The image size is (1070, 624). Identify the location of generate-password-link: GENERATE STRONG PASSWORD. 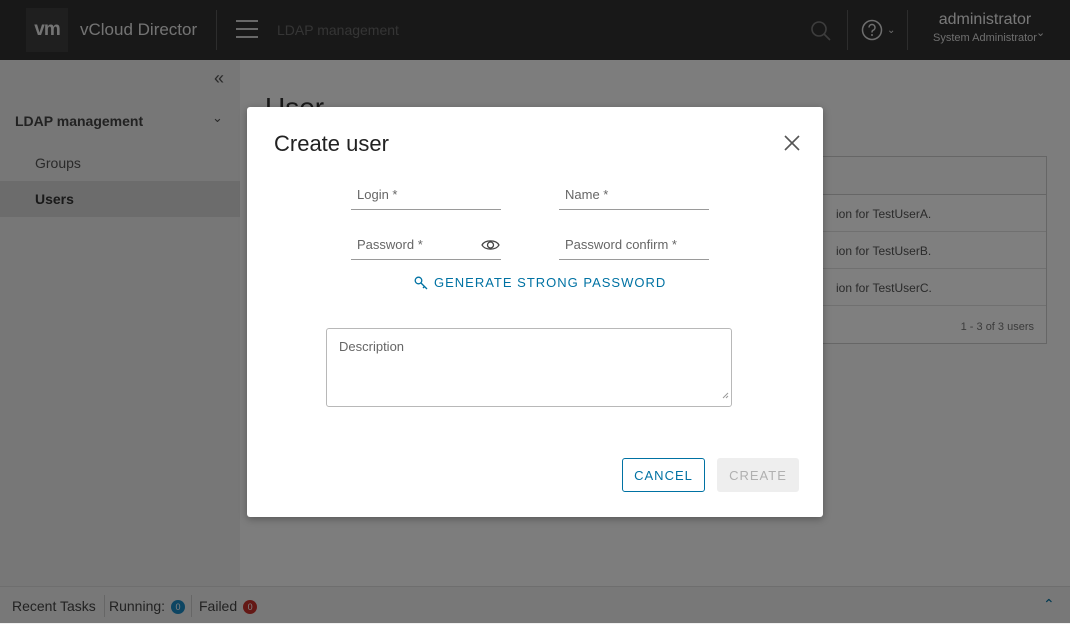
(540, 282).